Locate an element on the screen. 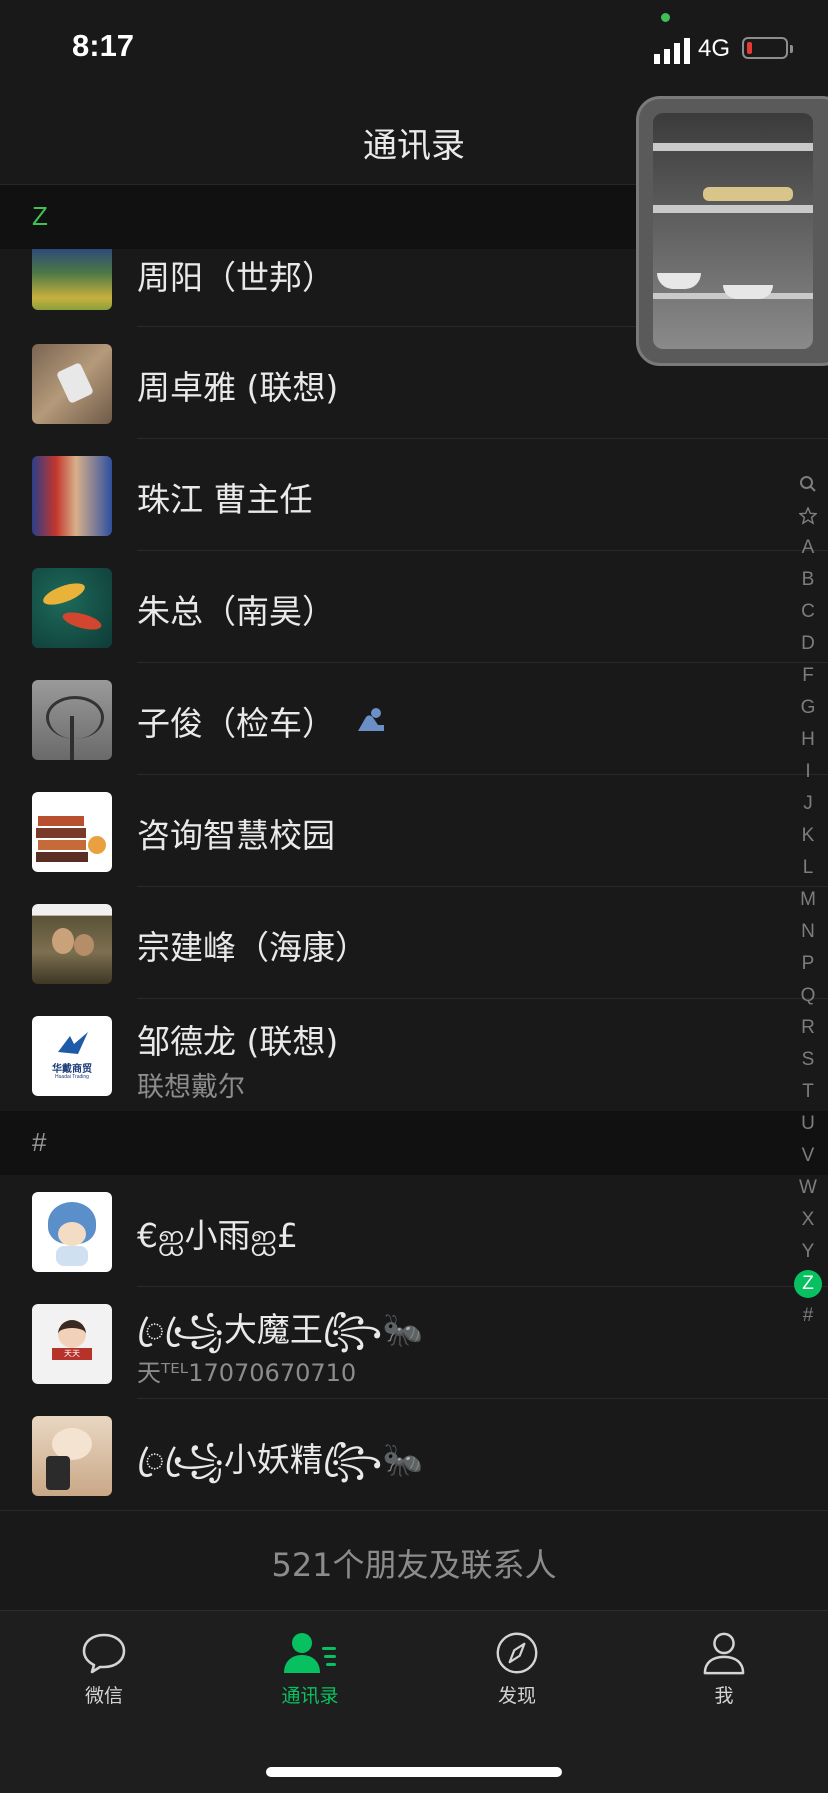 The image size is (828, 1793). index-letter: T is located at coordinates (808, 1092).